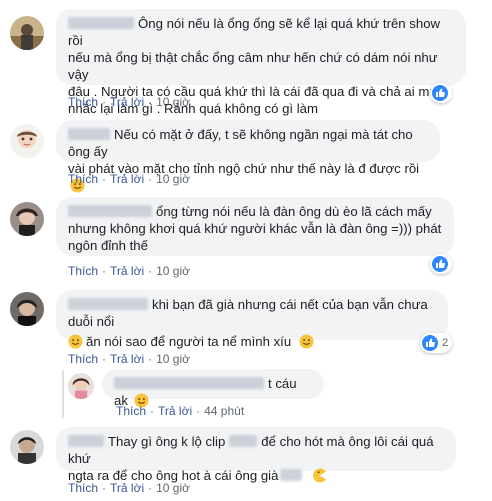 This screenshot has height=501, width=492. What do you see at coordinates (445, 343) in the screenshot?
I see `reaction-count: 2` at bounding box center [445, 343].